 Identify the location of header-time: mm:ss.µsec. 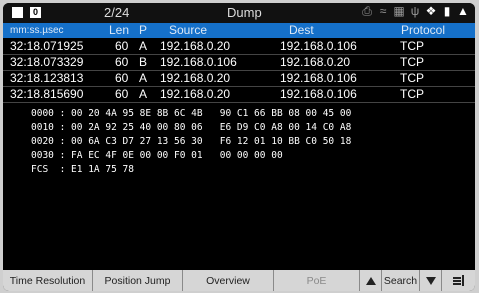
(37, 30).